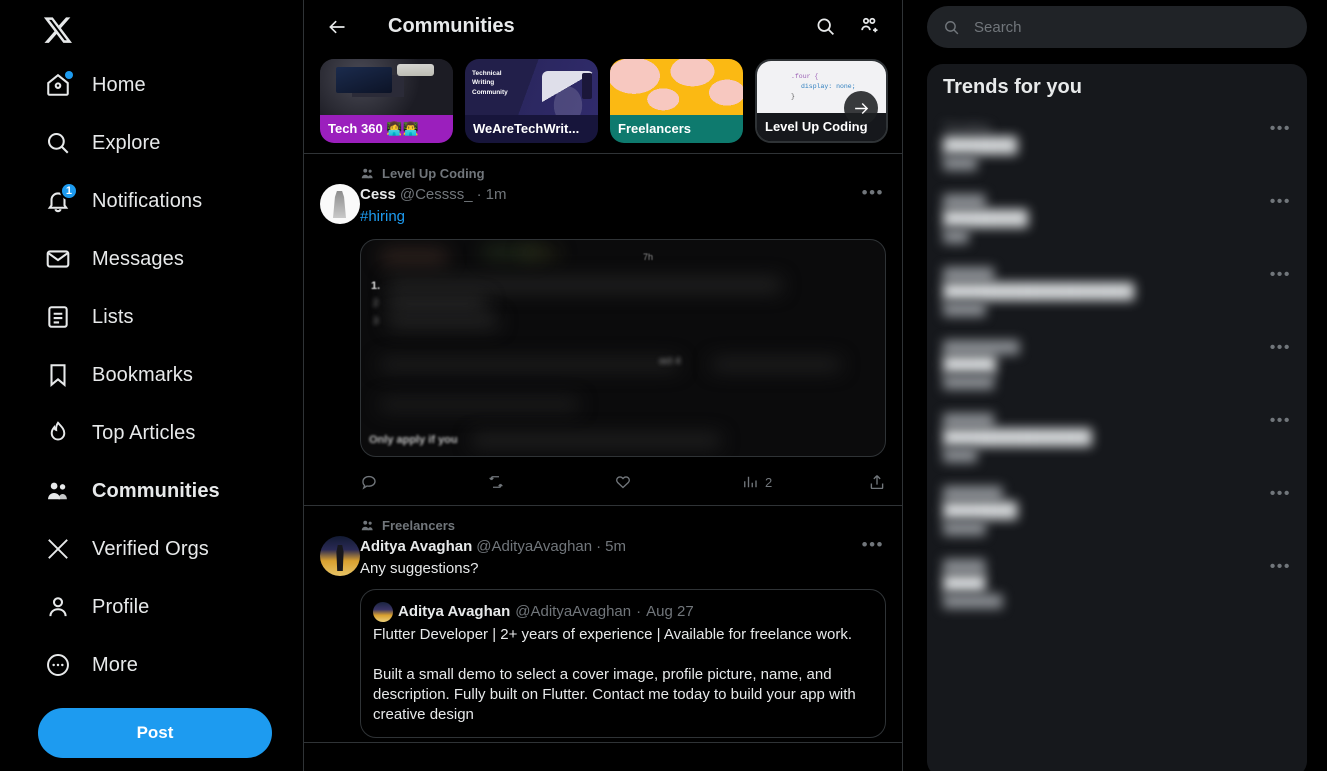  What do you see at coordinates (877, 482) in the screenshot?
I see `share-button` at bounding box center [877, 482].